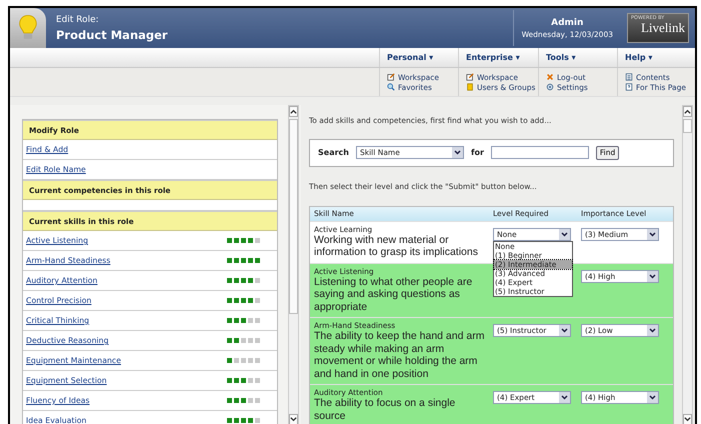 The width and height of the screenshot is (701, 424). I want to click on settings-icon, so click(550, 87).